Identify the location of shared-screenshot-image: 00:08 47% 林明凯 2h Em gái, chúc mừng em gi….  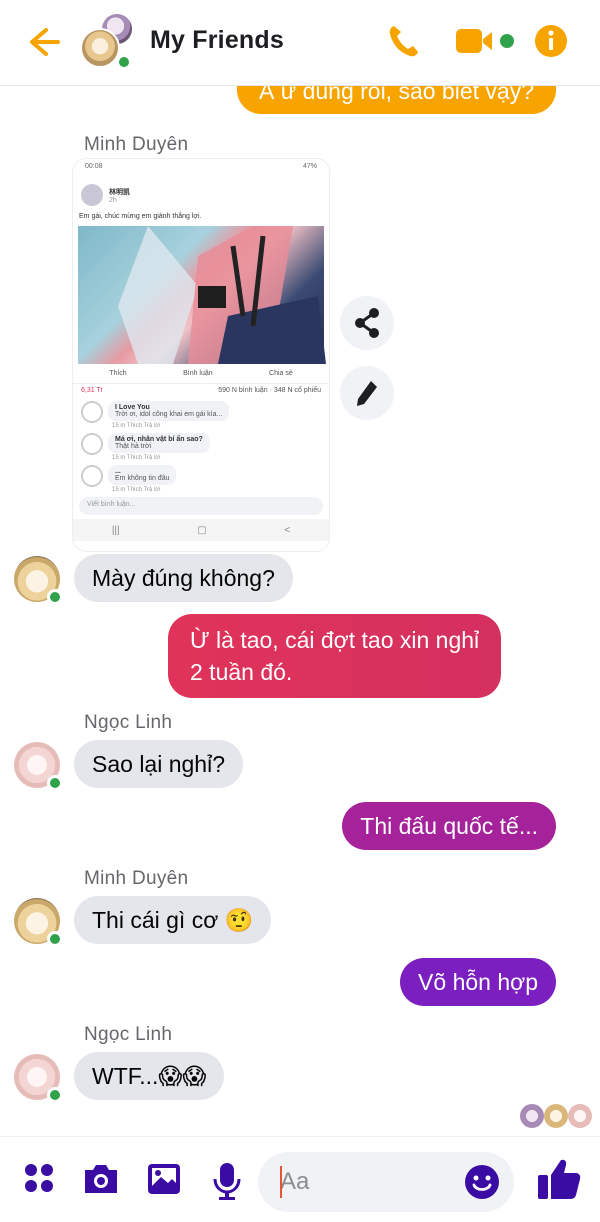
(201, 355).